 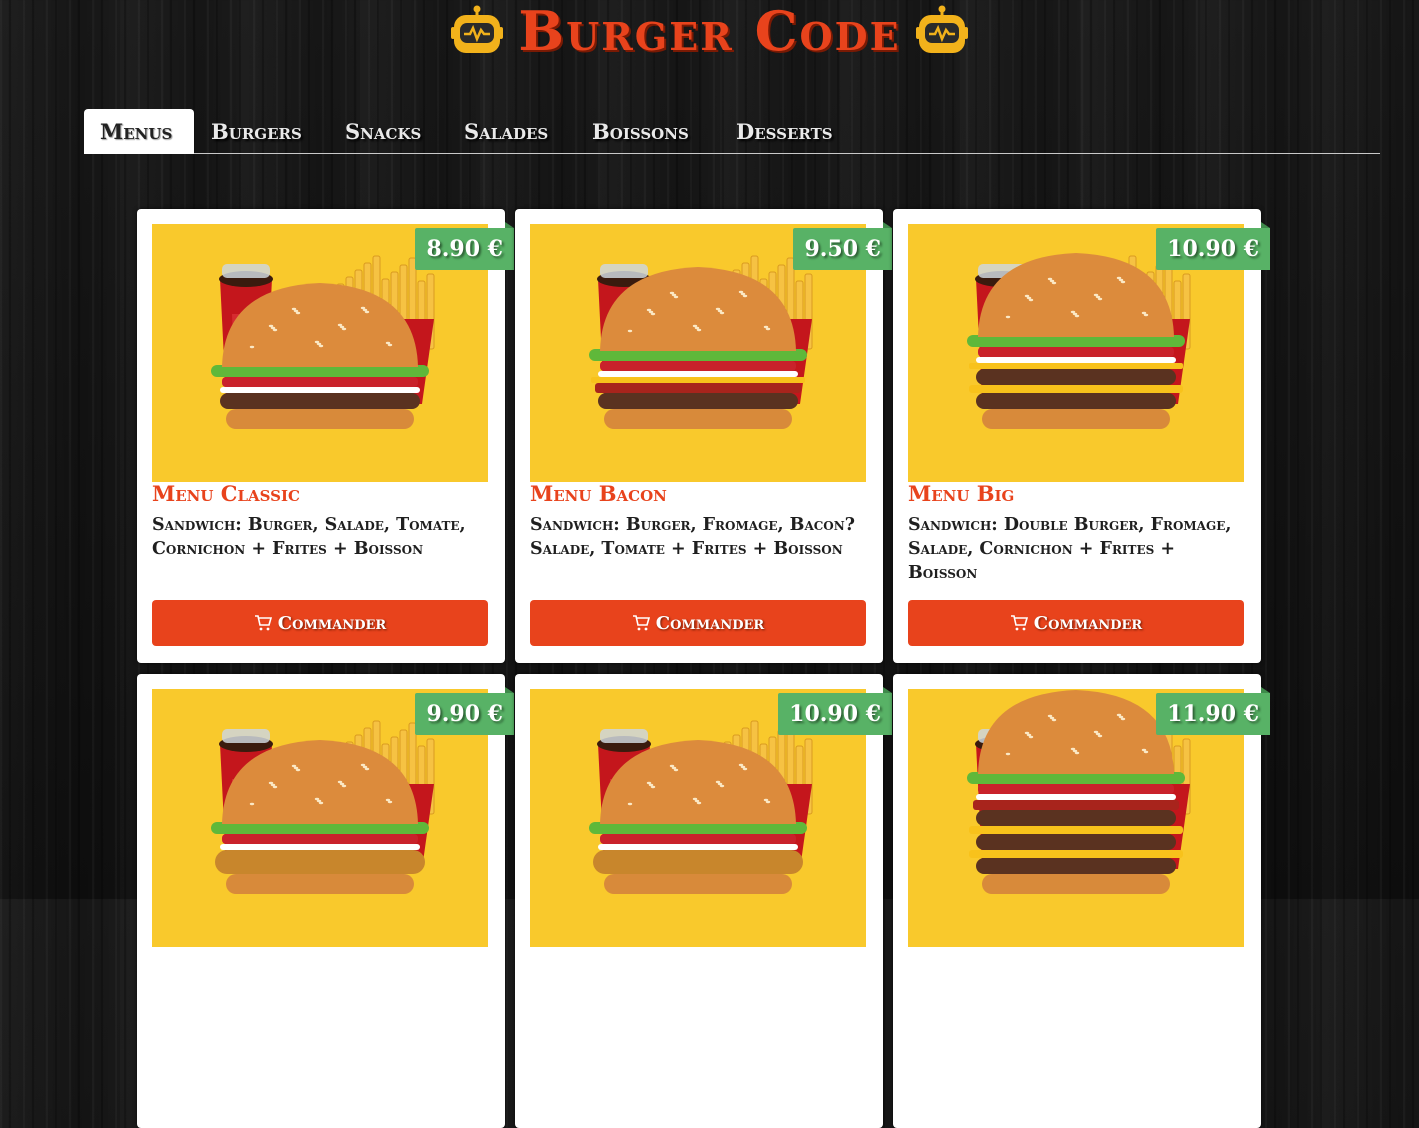 What do you see at coordinates (1213, 711) in the screenshot?
I see `price-tag: 11.90 €` at bounding box center [1213, 711].